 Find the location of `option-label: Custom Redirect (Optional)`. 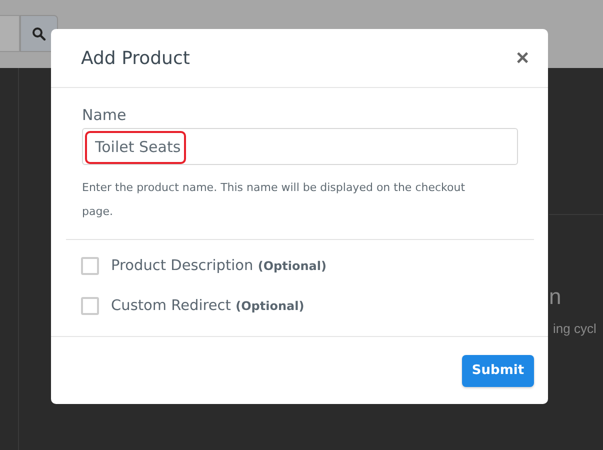

option-label: Custom Redirect (Optional) is located at coordinates (207, 306).